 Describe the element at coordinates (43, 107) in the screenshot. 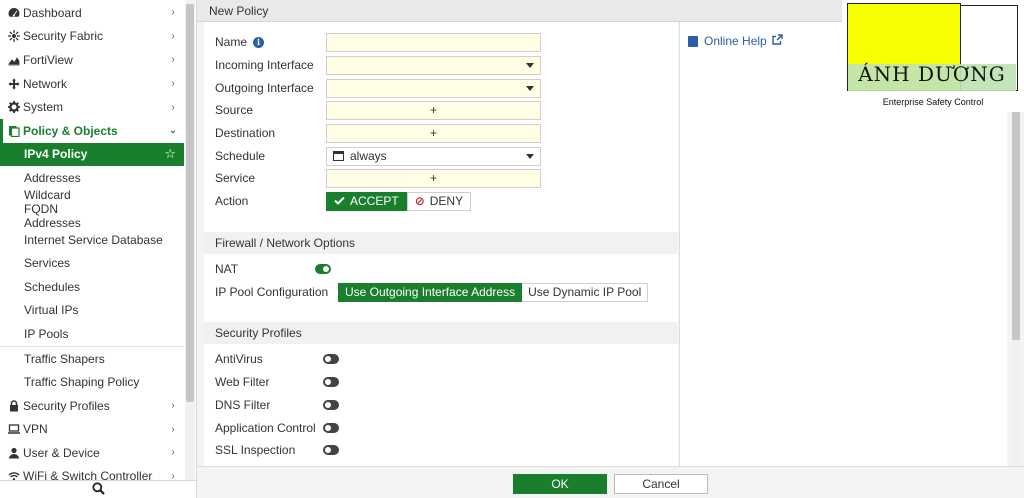

I see `sidebar-item-label: System` at that location.